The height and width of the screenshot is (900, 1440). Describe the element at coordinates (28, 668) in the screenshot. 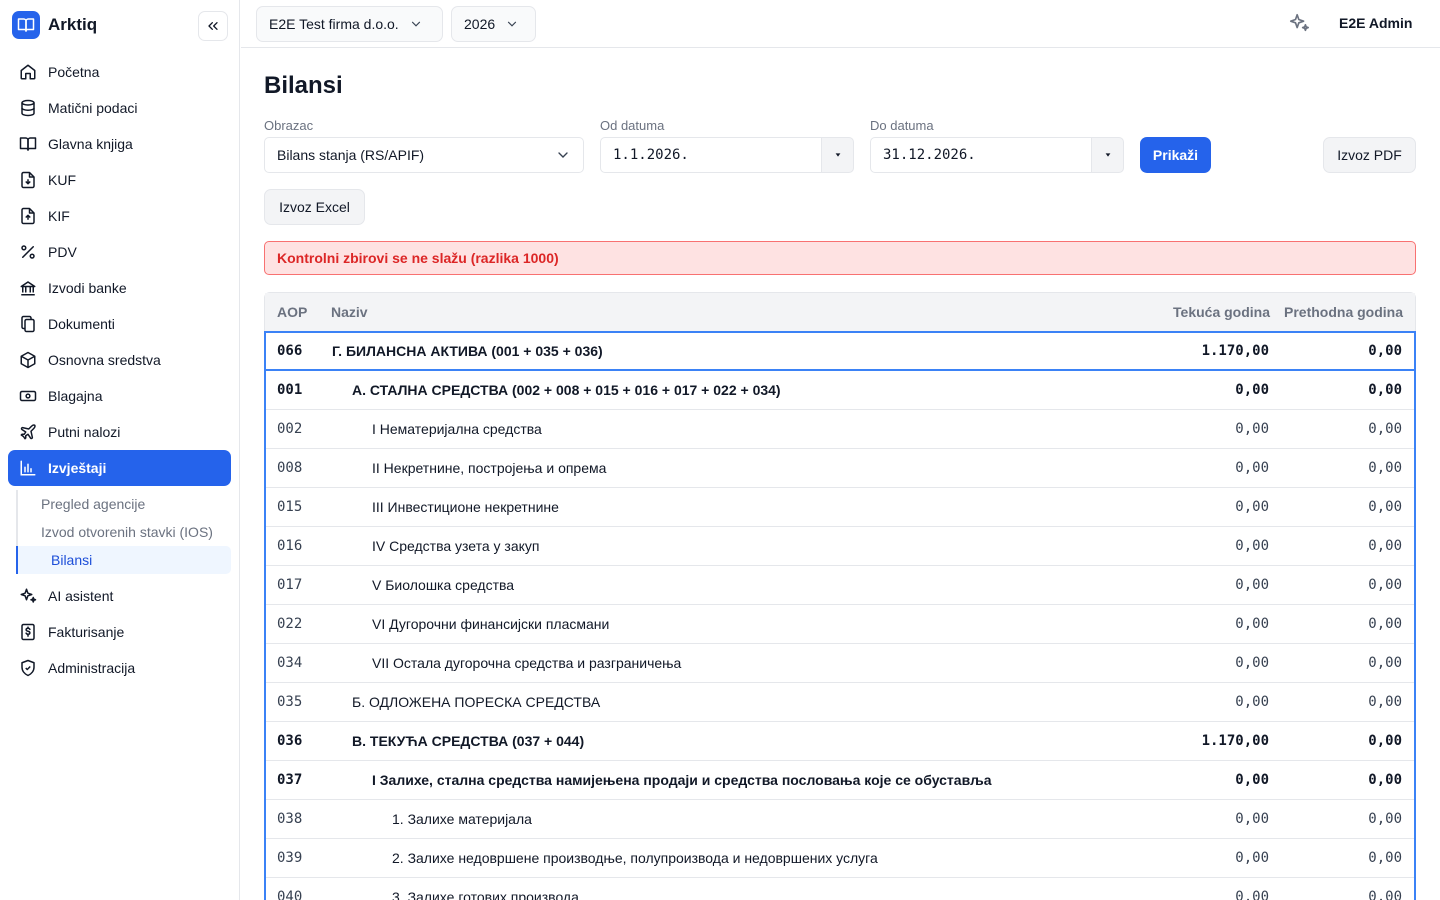

I see `shield-icon` at that location.